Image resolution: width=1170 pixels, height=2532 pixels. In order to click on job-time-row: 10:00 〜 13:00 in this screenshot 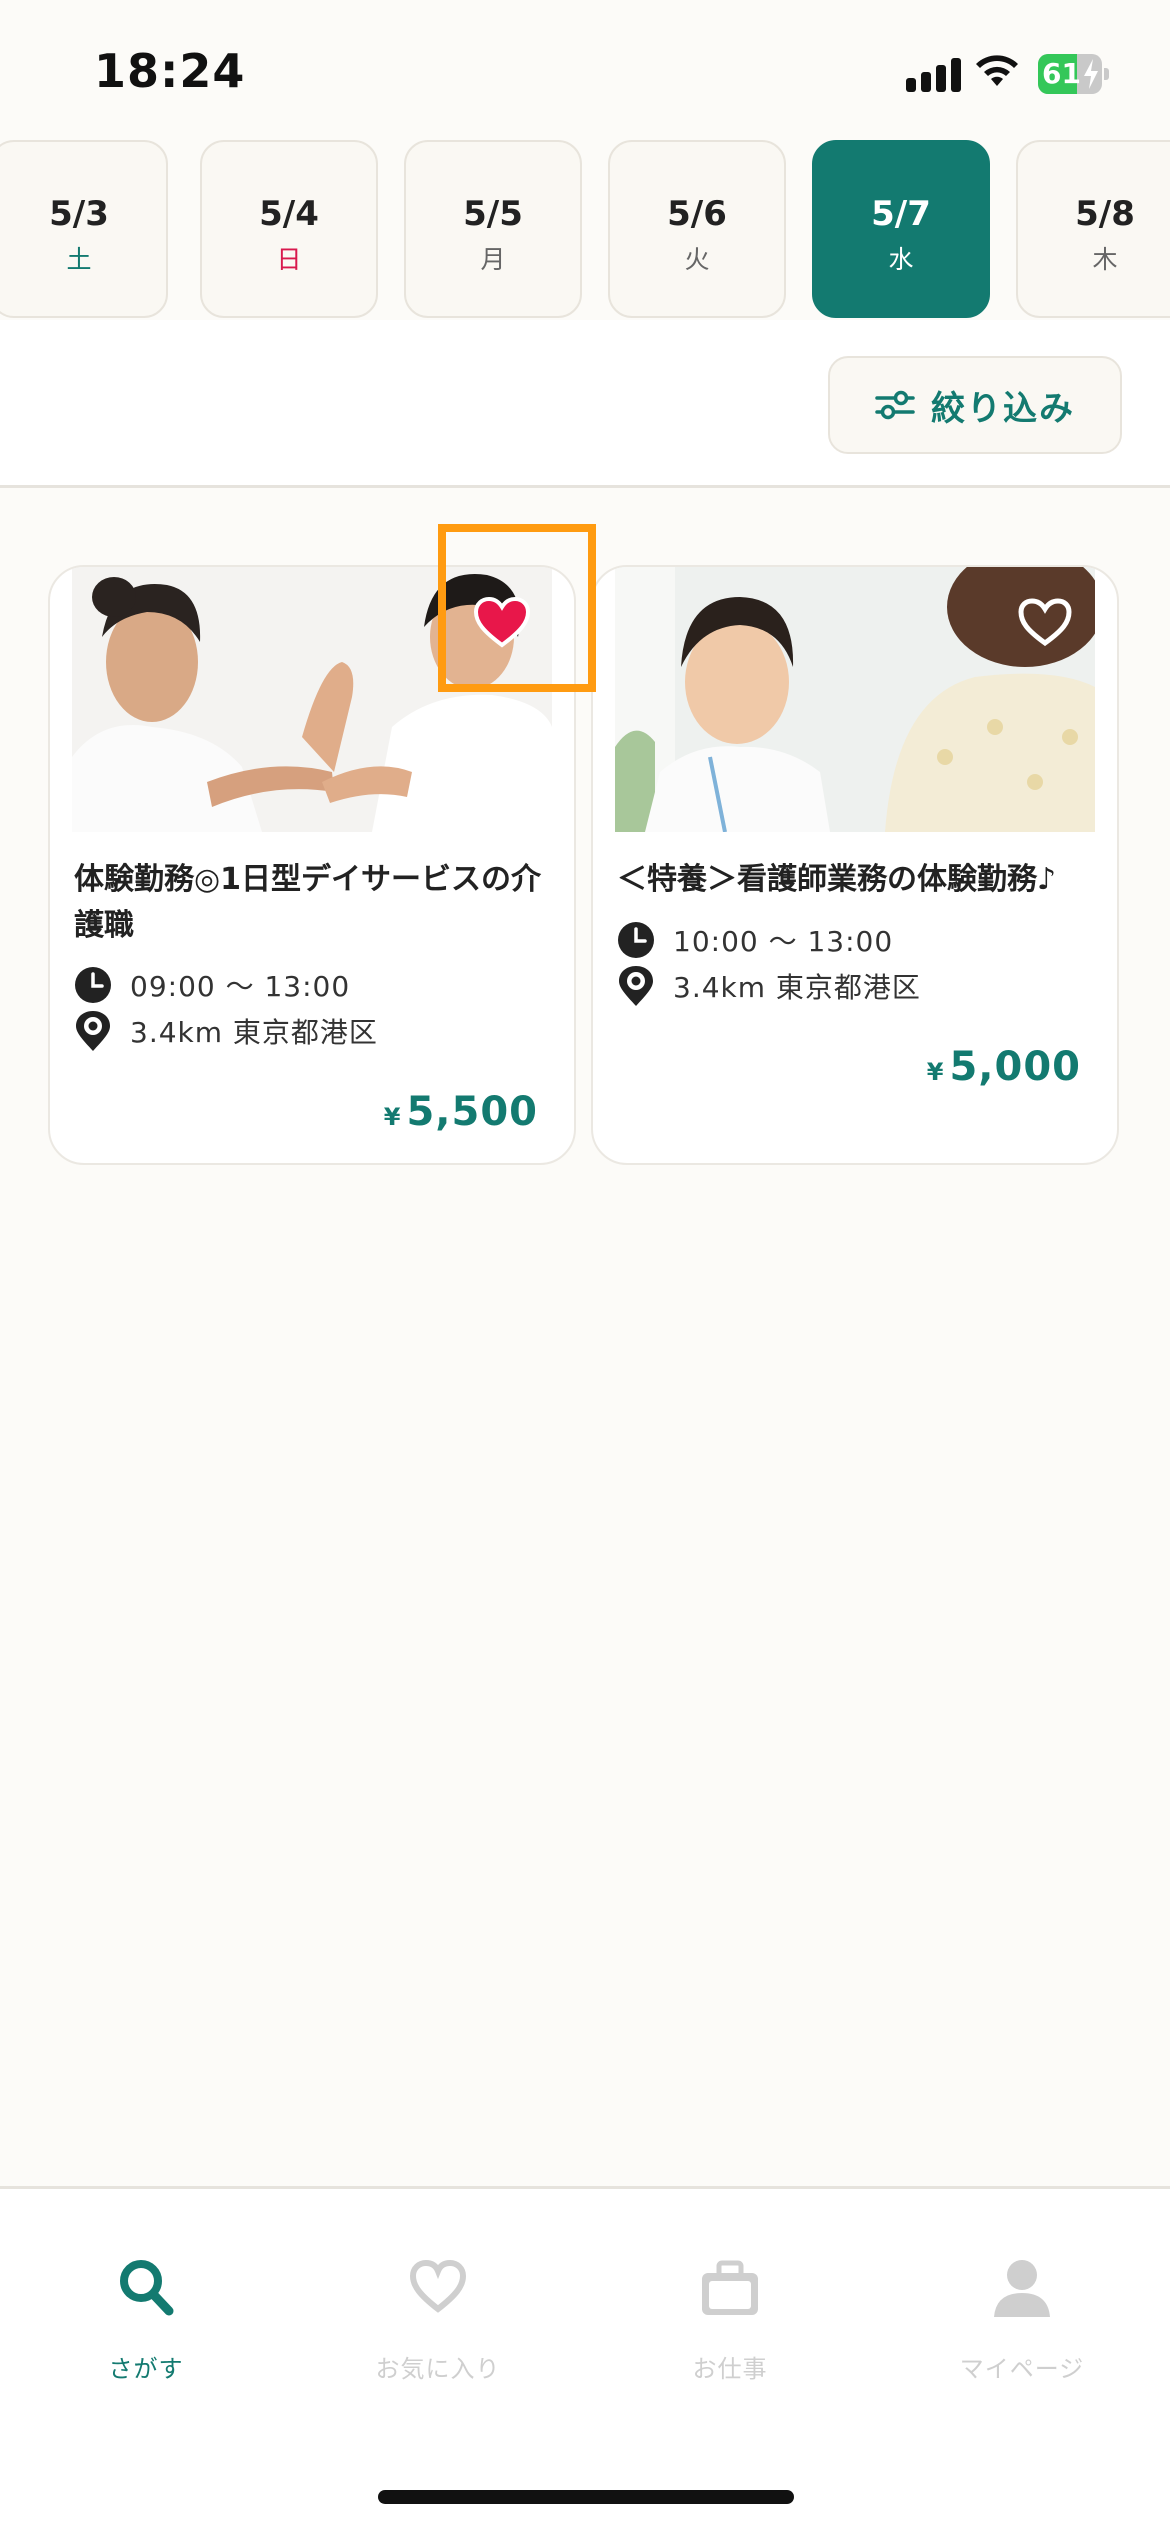, I will do `click(755, 940)`.